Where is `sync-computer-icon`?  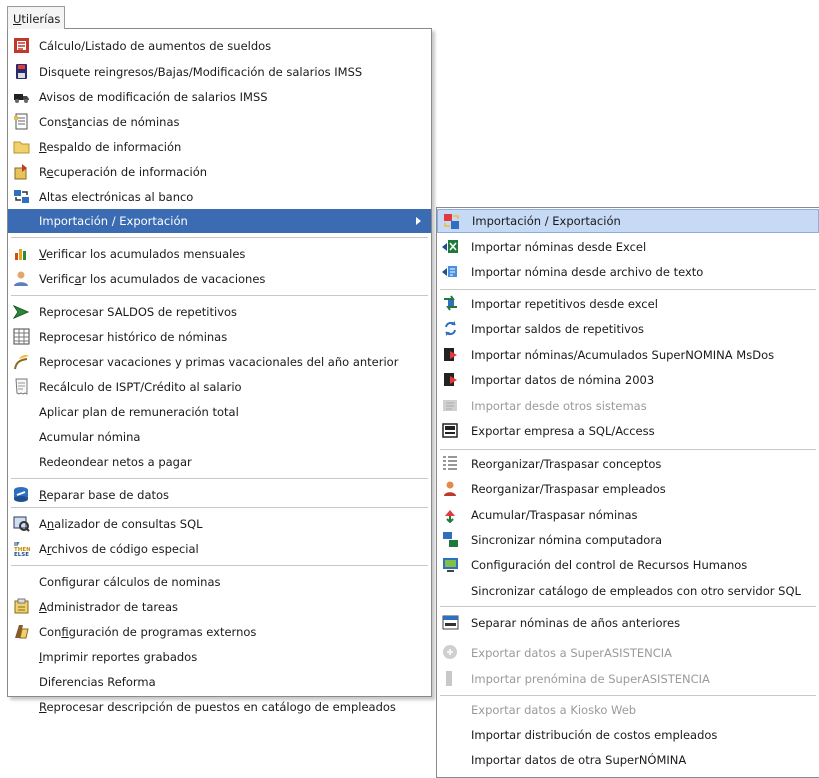
sync-computer-icon is located at coordinates (450, 539).